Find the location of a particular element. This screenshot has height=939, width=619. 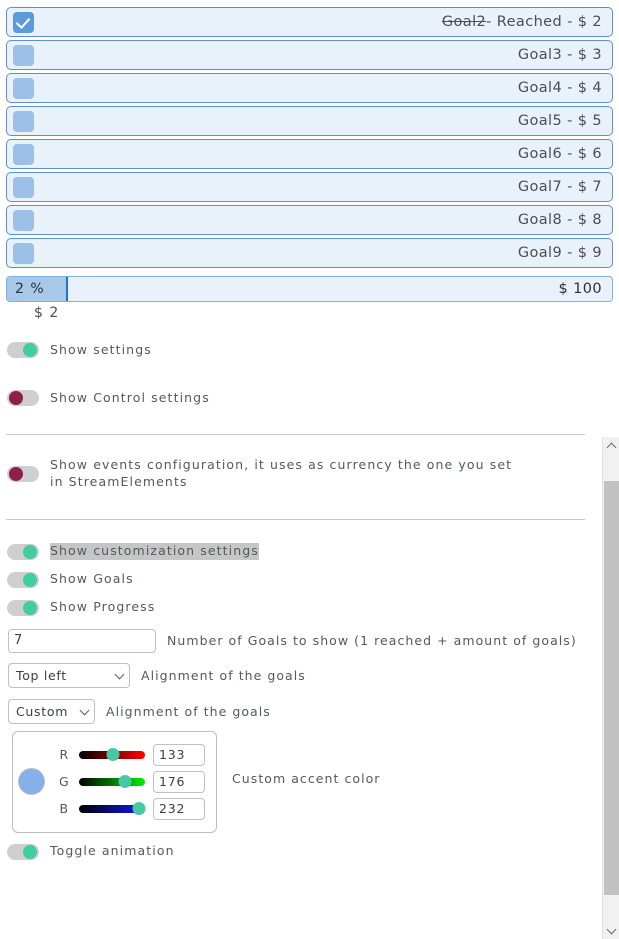

blue-value-input: 232 is located at coordinates (179, 808).